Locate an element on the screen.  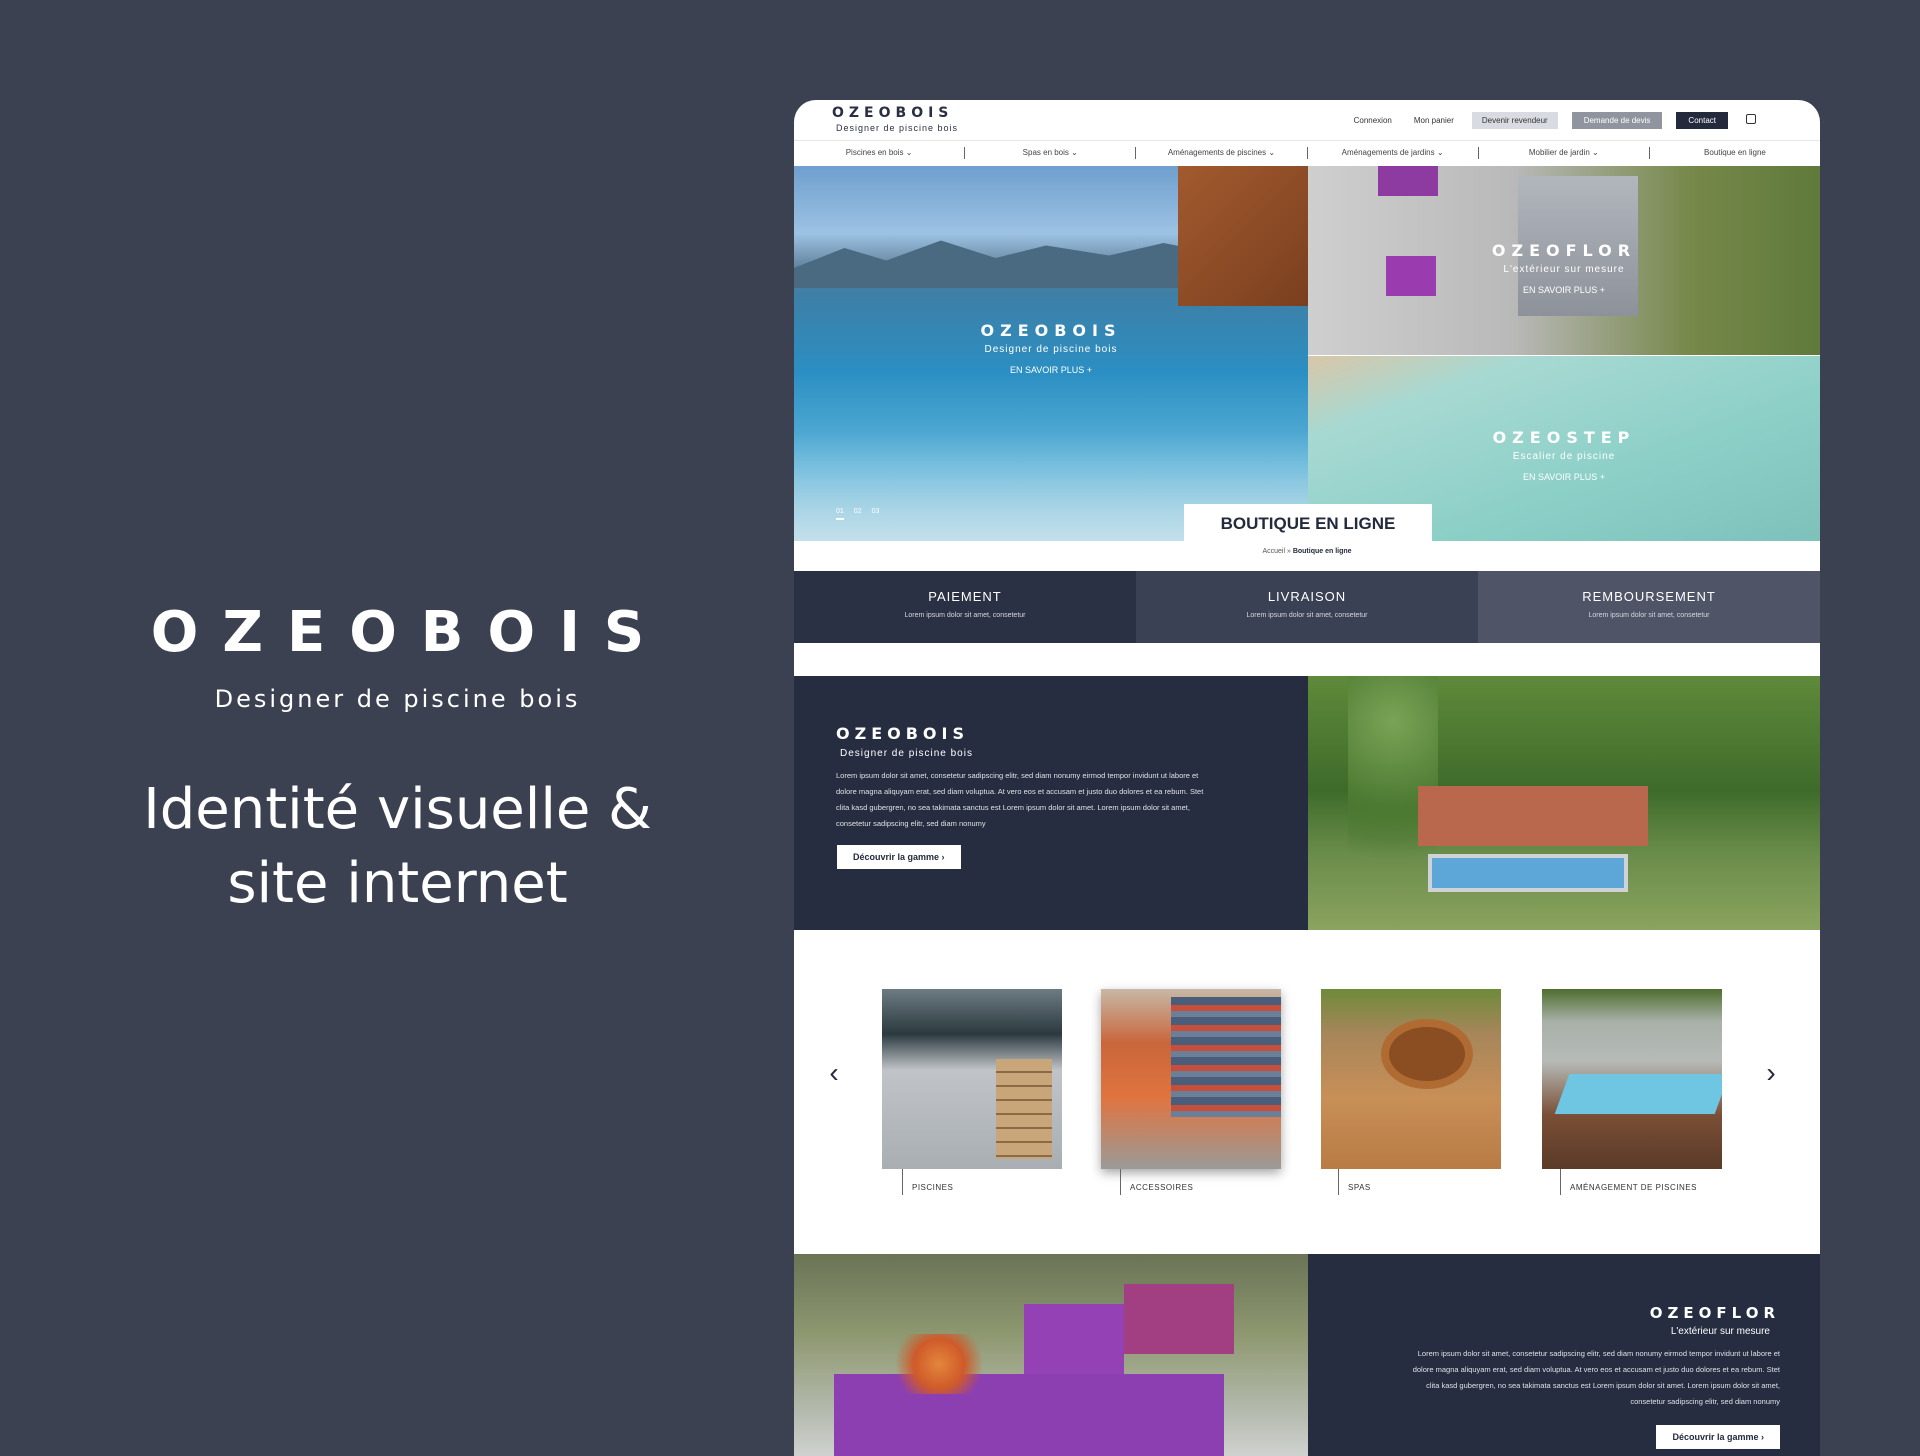
reseller-button: Devenir revendeur is located at coordinates (1514, 120).